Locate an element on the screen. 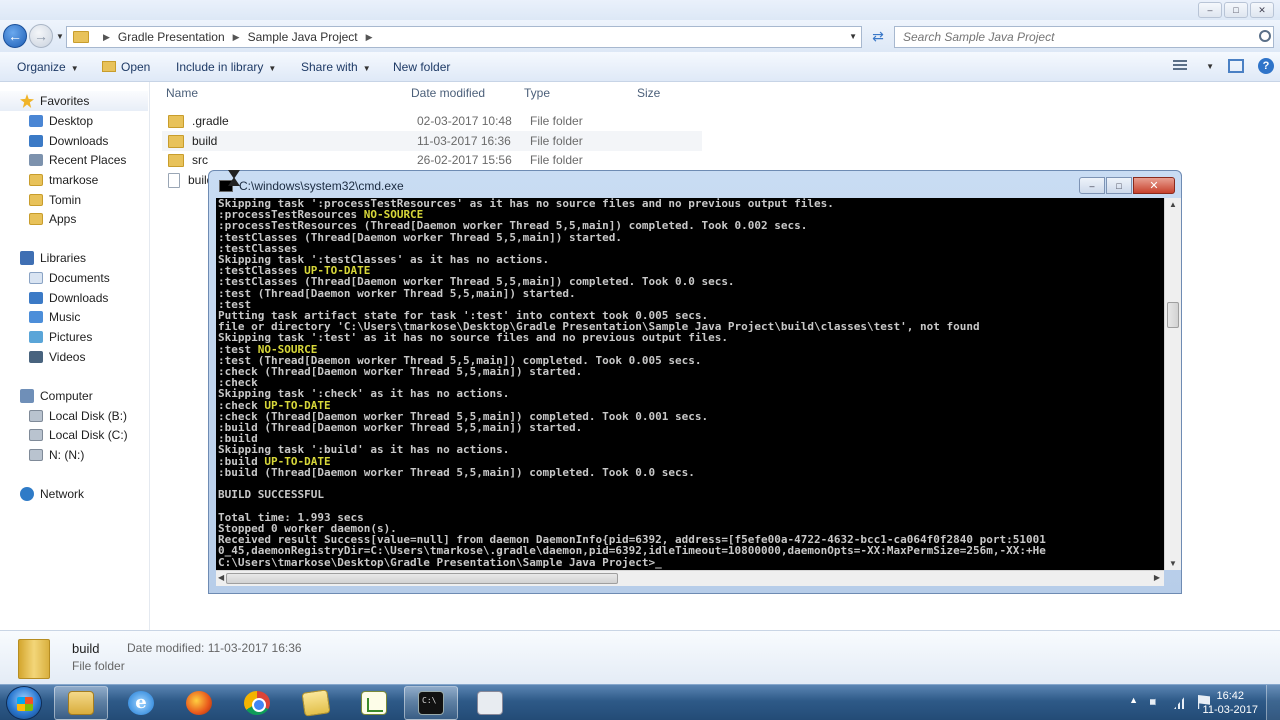 The width and height of the screenshot is (1280, 720). network-signal-icon is located at coordinates (1180, 702).